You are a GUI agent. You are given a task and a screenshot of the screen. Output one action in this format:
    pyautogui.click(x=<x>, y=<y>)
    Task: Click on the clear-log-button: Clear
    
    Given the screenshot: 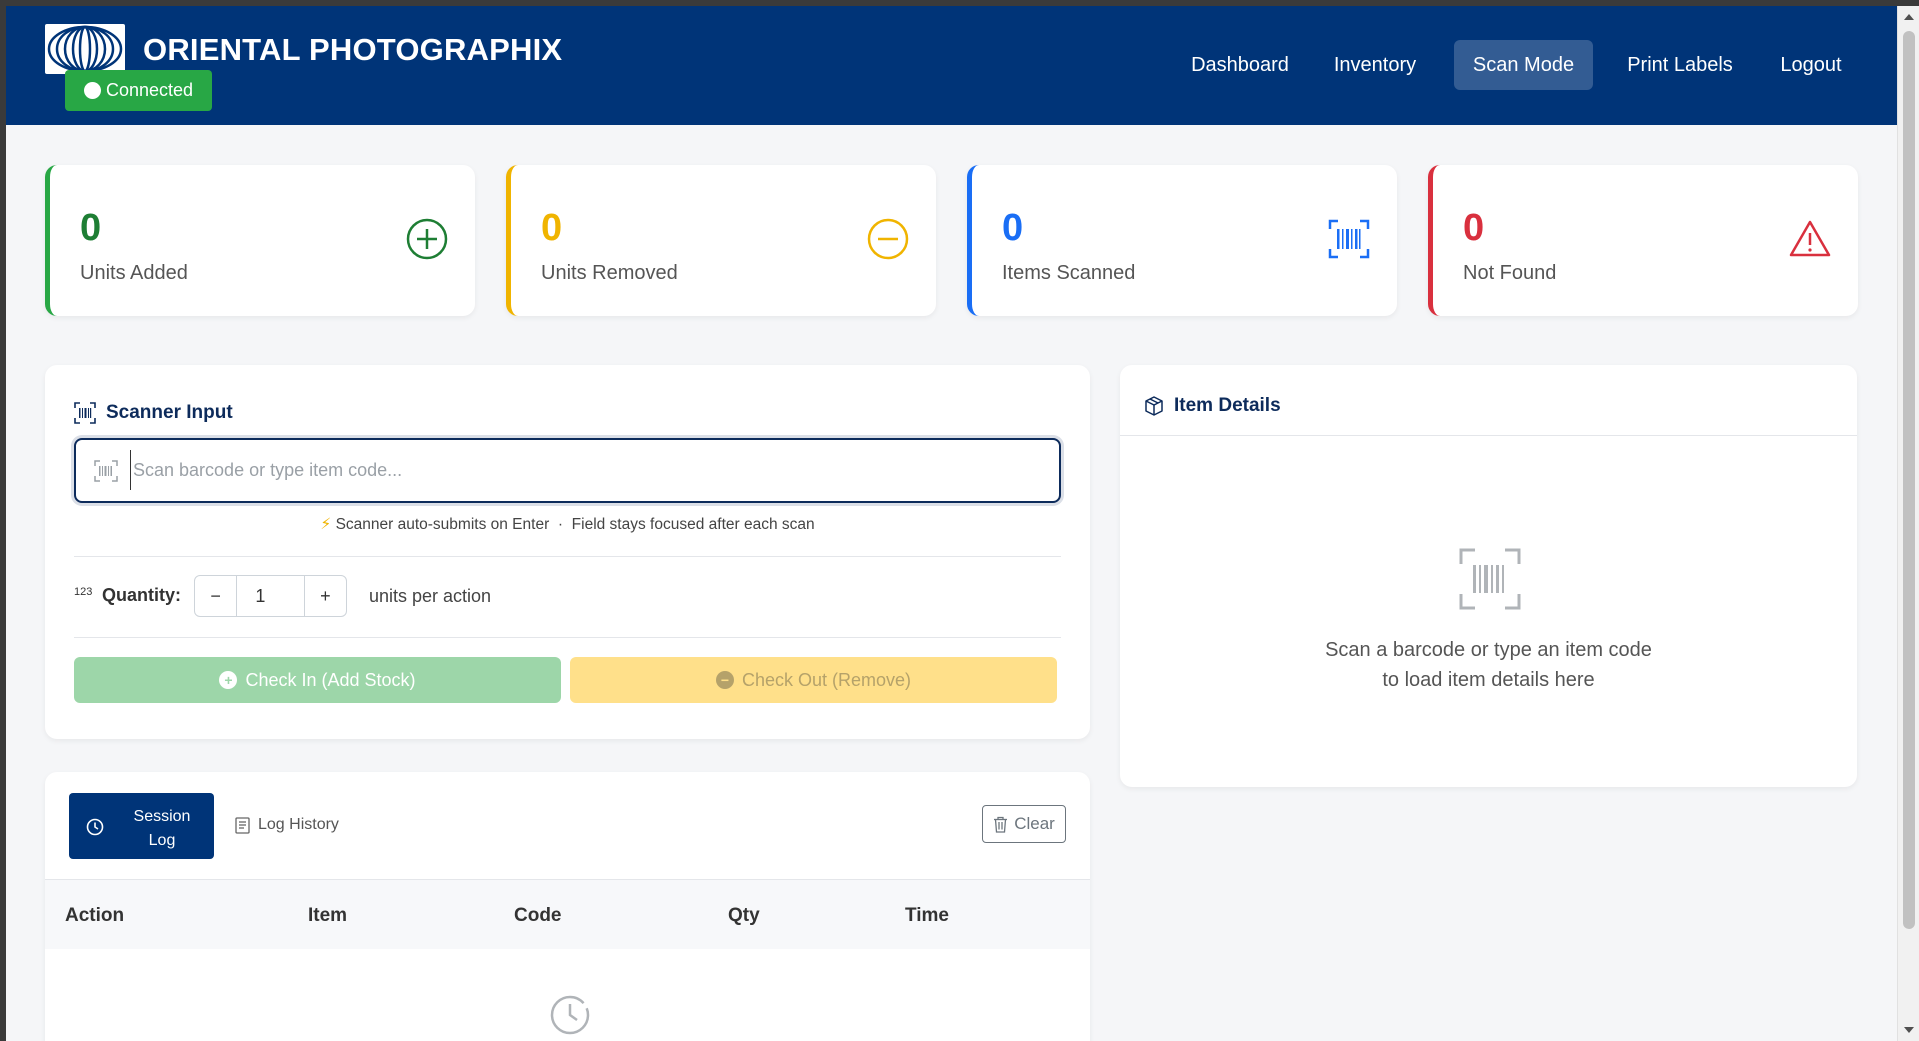 What is the action you would take?
    pyautogui.click(x=1024, y=824)
    